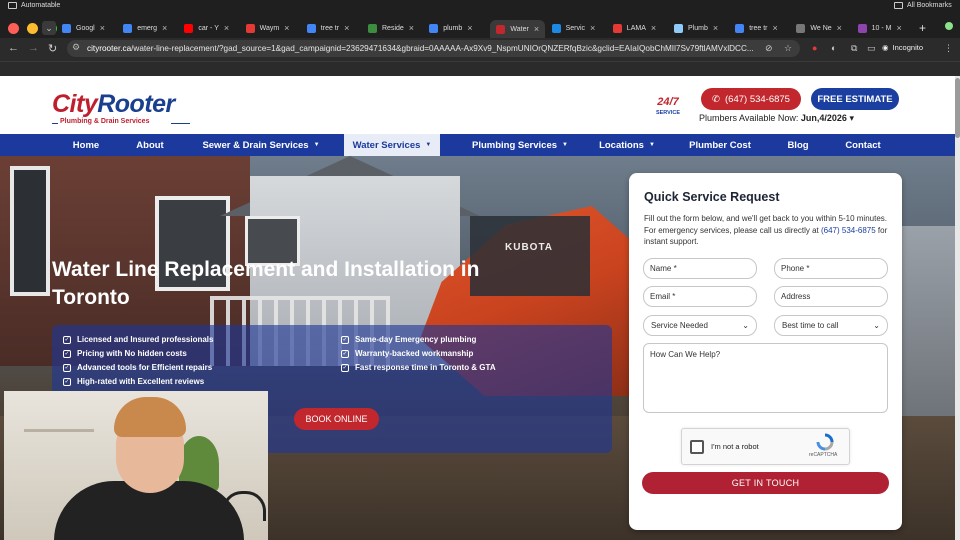 This screenshot has height=540, width=960. I want to click on extensions-puzzle-icon: ⧉, so click(854, 48).